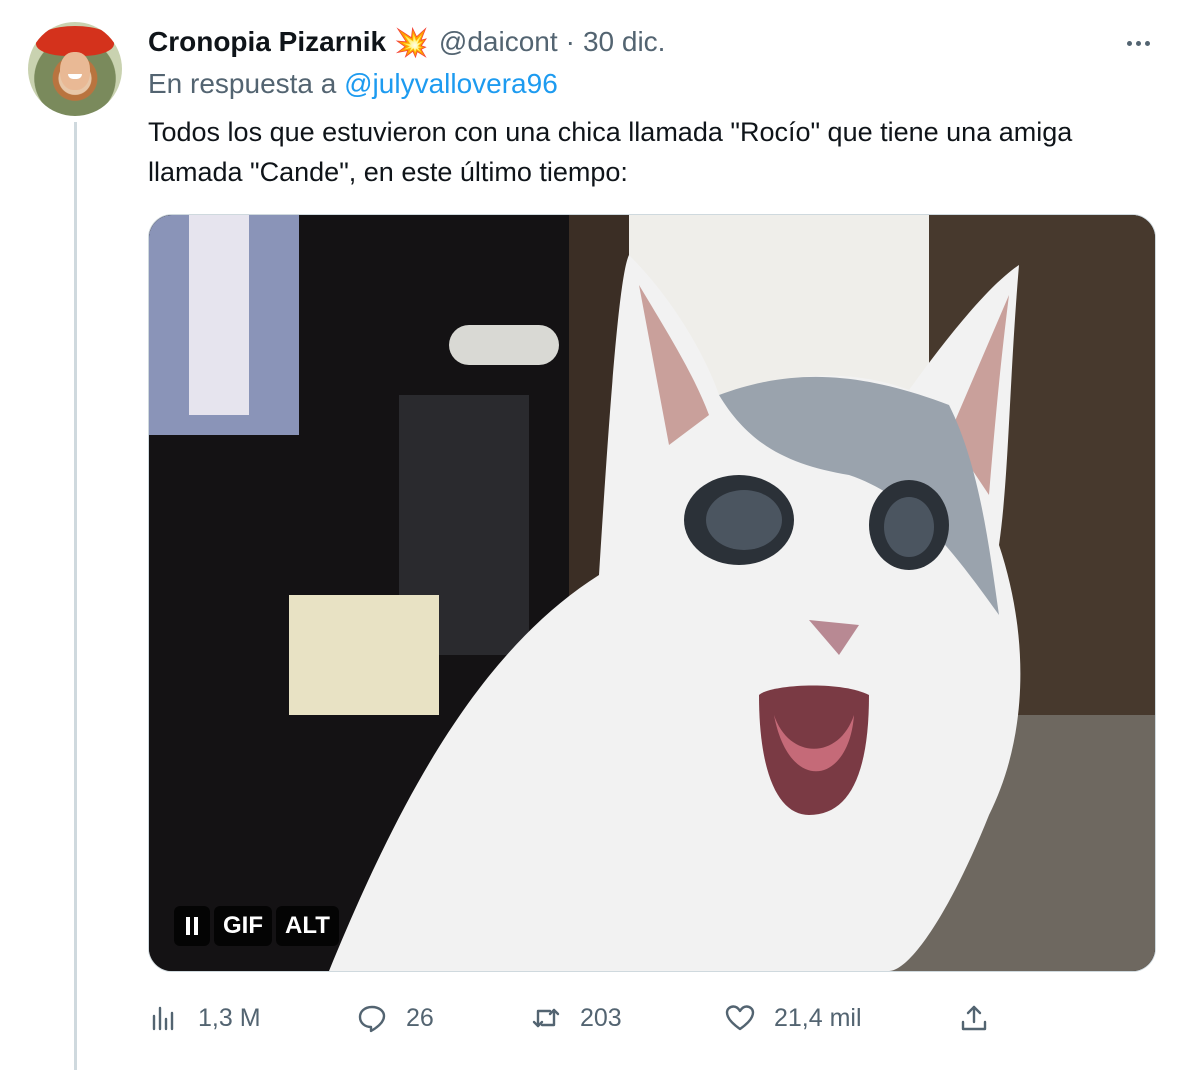  What do you see at coordinates (307, 926) in the screenshot?
I see `alt-button: ALT` at bounding box center [307, 926].